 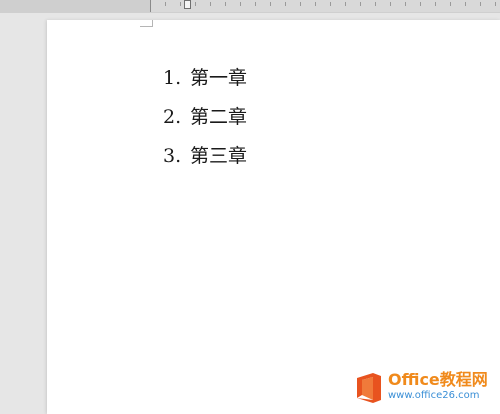 What do you see at coordinates (75, 6) in the screenshot?
I see `ruler-margin-area` at bounding box center [75, 6].